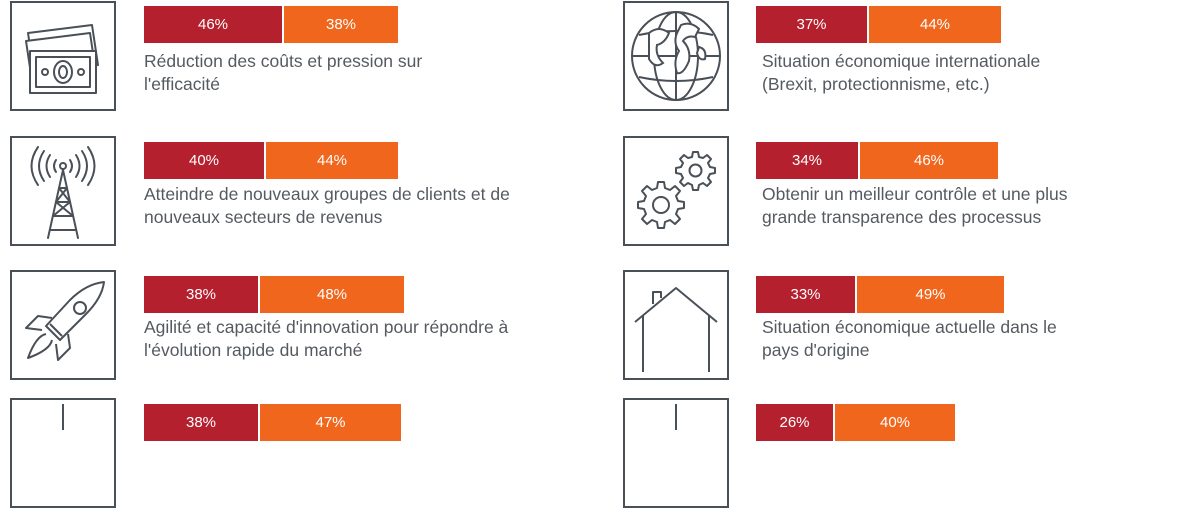 The width and height of the screenshot is (1190, 508). I want to click on category-label-line: Situation économique actuelle dans le, so click(909, 327).